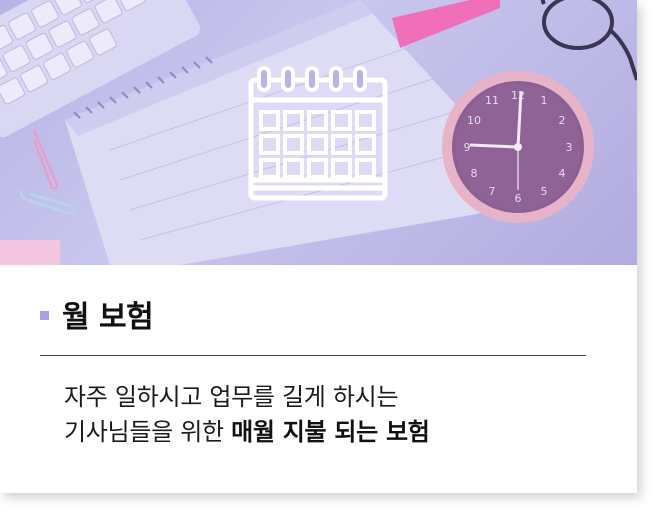 This screenshot has width=661, height=515. I want to click on sticky-note-image, so click(446, 24).